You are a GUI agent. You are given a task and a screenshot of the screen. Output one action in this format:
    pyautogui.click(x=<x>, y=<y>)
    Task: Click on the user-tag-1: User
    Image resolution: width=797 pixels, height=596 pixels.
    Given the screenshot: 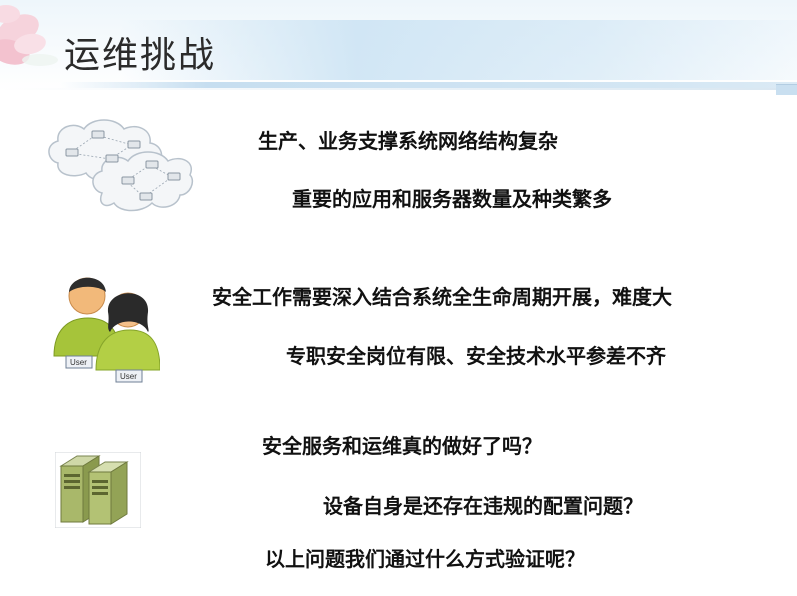 What is the action you would take?
    pyautogui.click(x=78, y=362)
    